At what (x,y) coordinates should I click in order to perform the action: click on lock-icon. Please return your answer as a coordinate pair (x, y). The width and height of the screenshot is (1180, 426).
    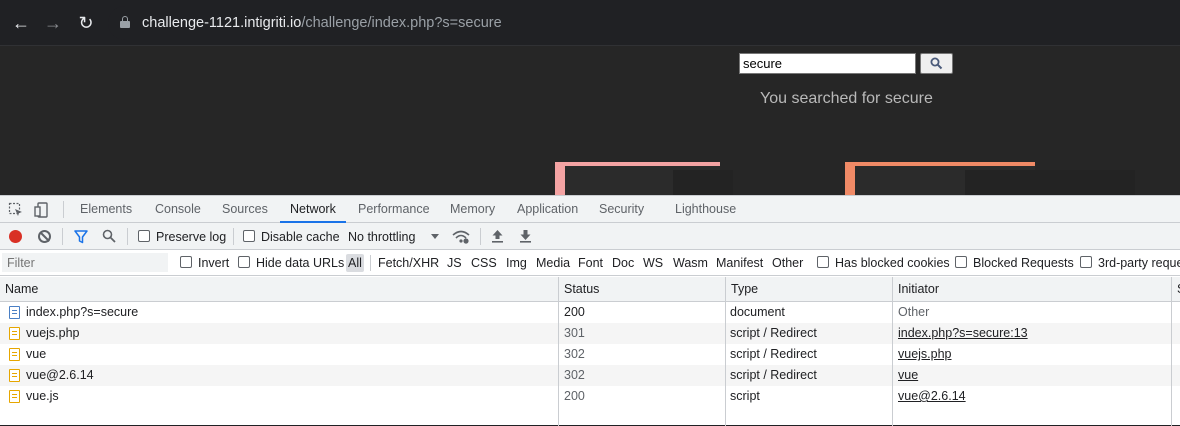
    Looking at the image, I should click on (125, 22).